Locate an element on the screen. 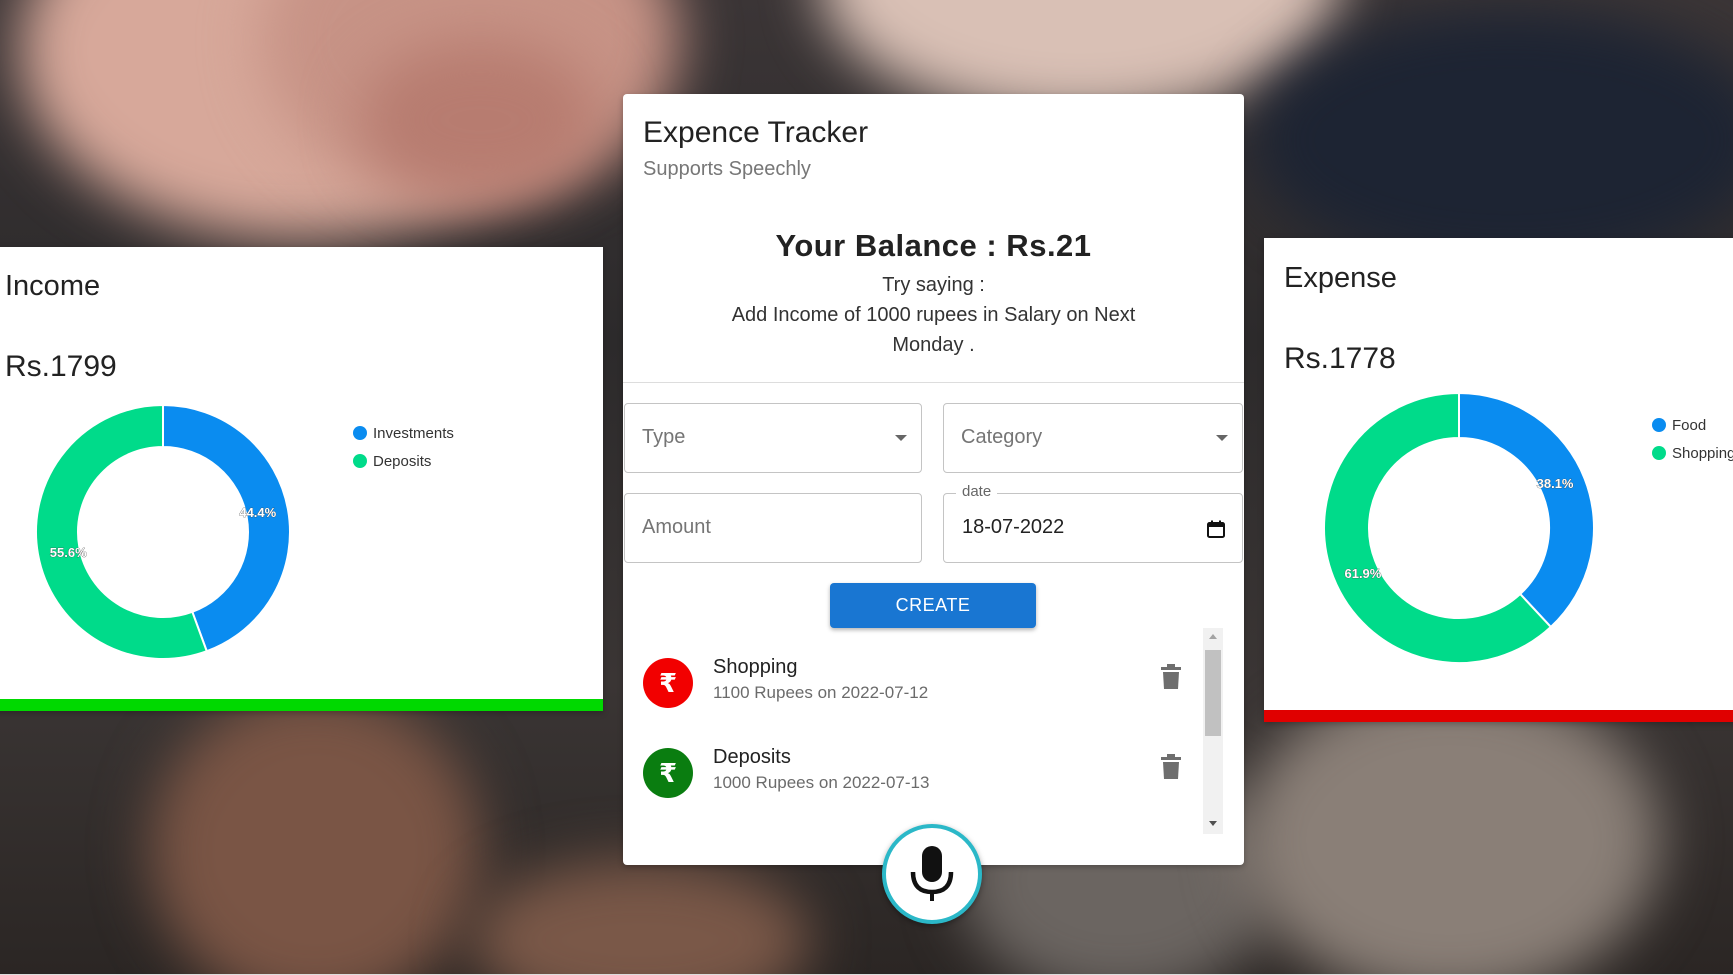  transaction-scrollbar is located at coordinates (1213, 731).